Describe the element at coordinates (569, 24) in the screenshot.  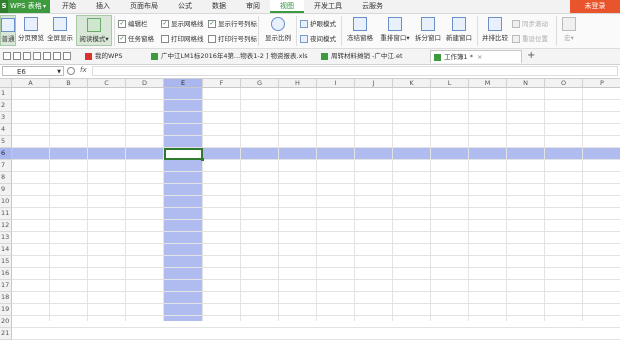
I see `macro-icon` at that location.